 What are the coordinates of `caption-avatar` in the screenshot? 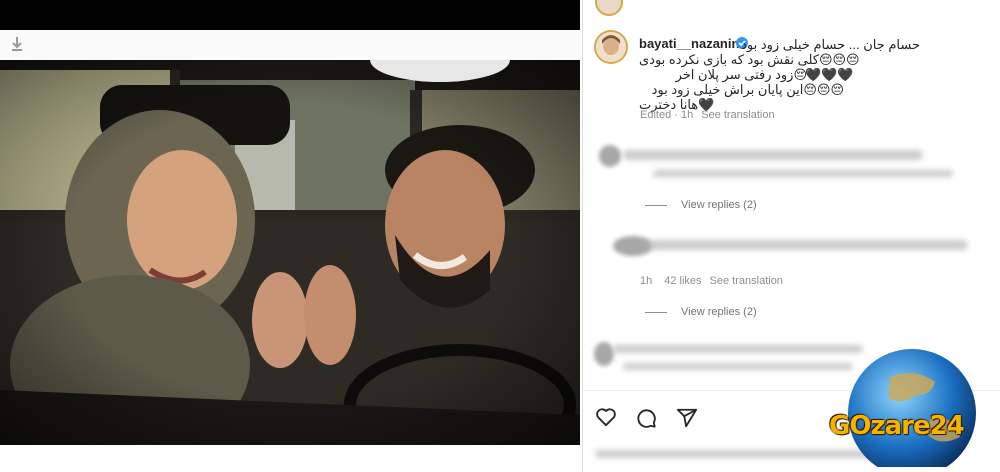 It's located at (611, 47).